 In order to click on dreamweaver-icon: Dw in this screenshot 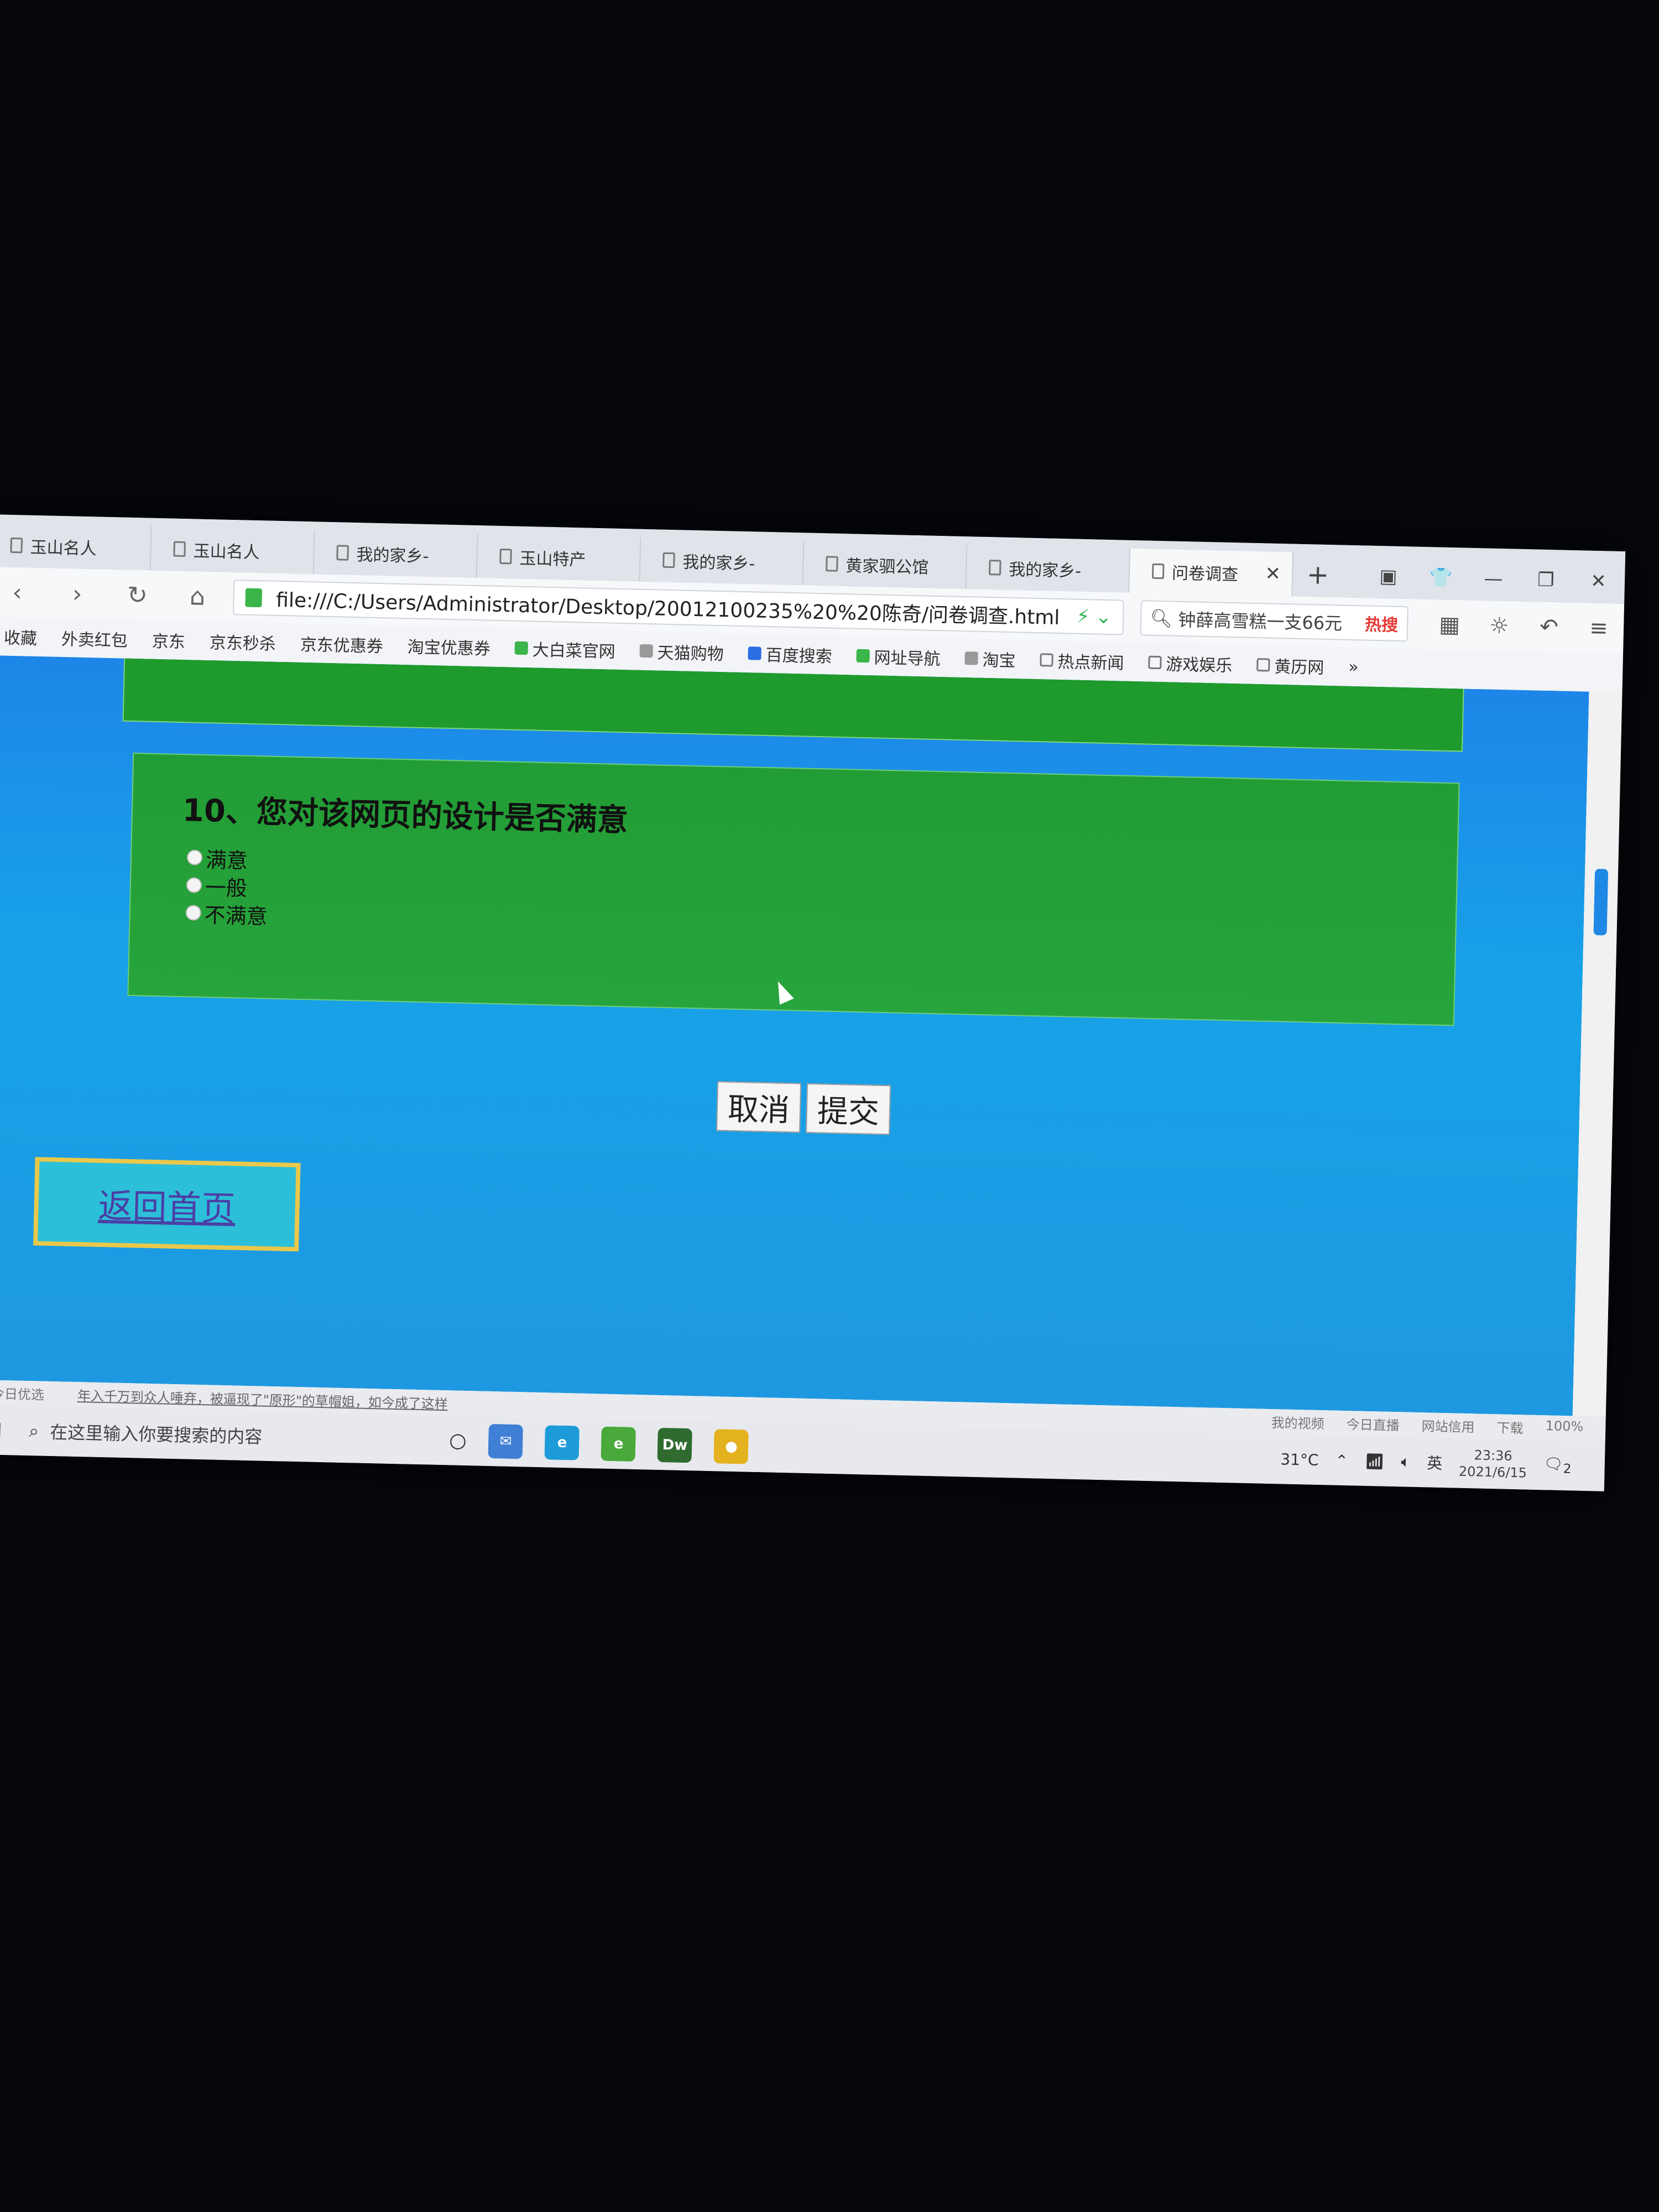, I will do `click(675, 1445)`.